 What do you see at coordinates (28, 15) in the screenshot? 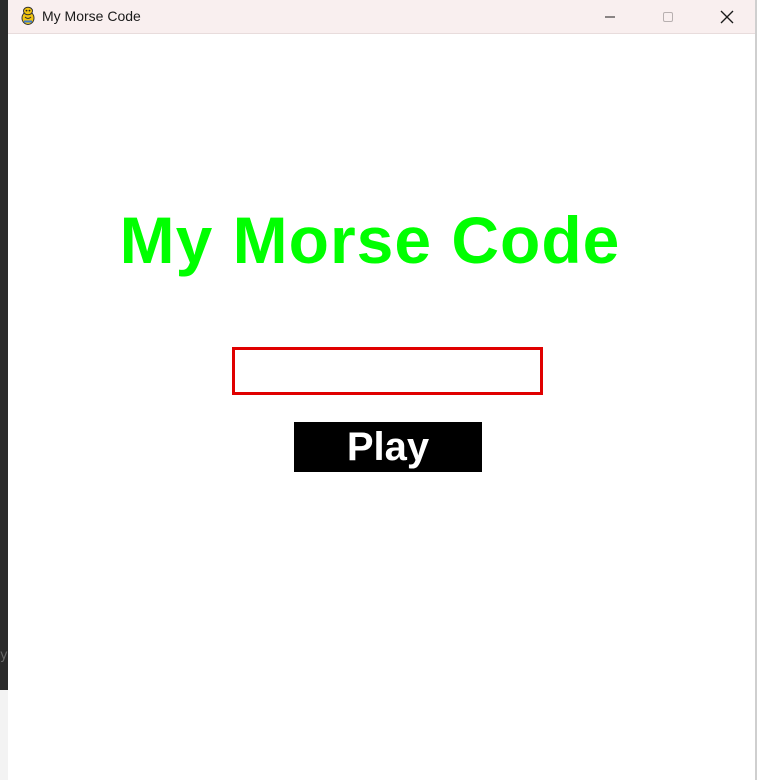
I see `pygame-snake-icon` at bounding box center [28, 15].